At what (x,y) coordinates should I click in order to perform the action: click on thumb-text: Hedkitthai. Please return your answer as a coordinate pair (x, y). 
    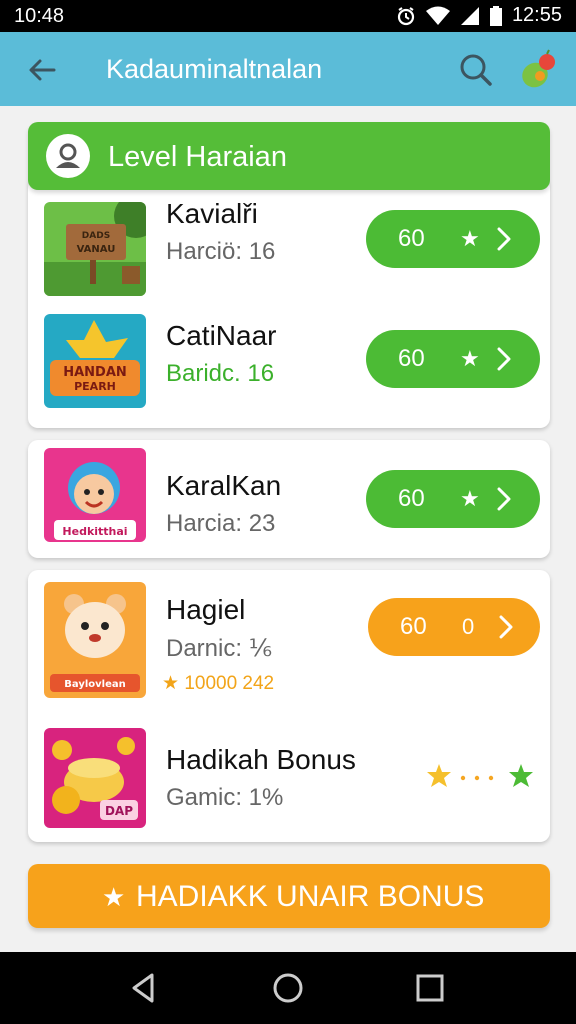
    Looking at the image, I should click on (94, 531).